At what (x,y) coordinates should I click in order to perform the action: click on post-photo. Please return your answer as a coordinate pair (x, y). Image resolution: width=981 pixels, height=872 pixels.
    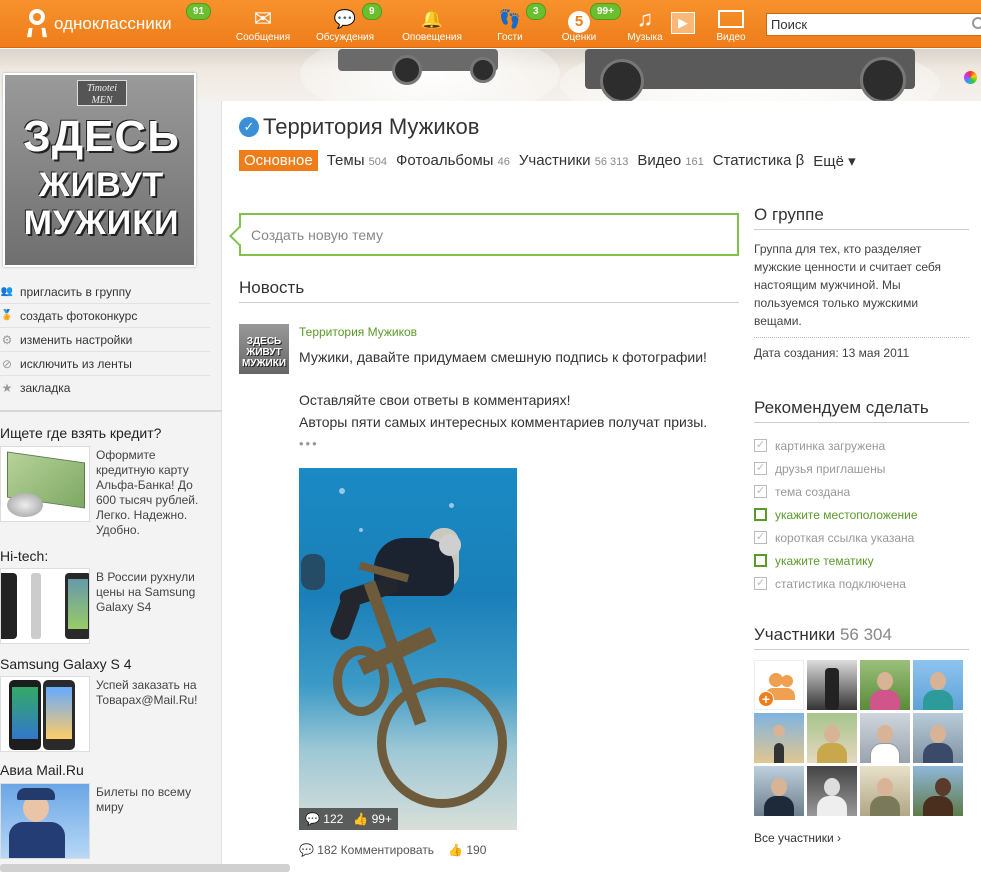
    Looking at the image, I should click on (408, 649).